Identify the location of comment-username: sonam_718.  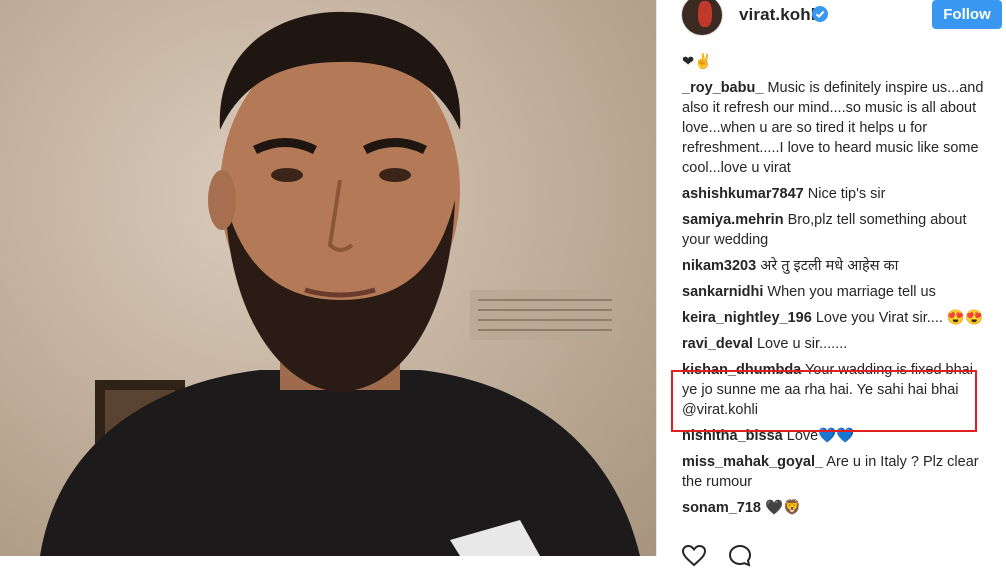
(721, 508).